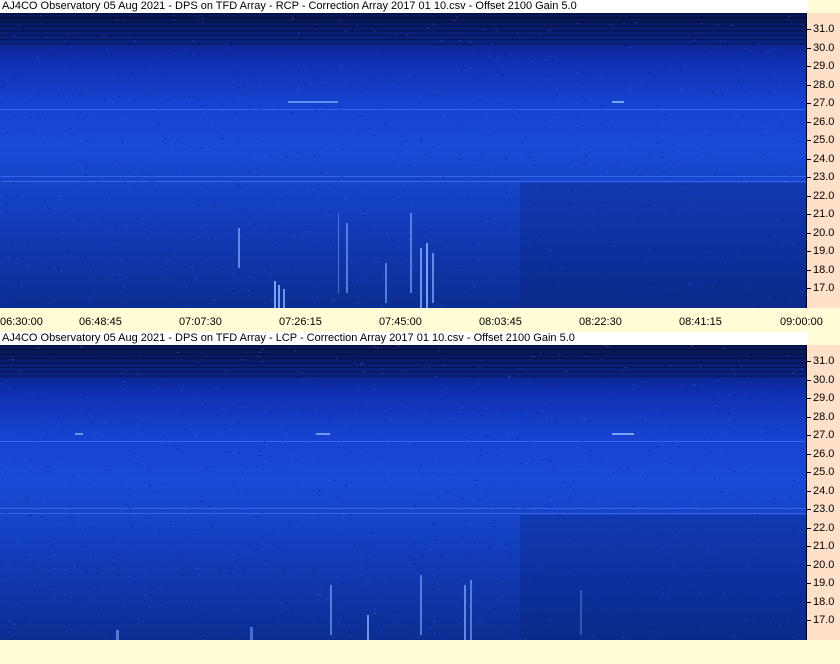 Image resolution: width=840 pixels, height=664 pixels. Describe the element at coordinates (801, 322) in the screenshot. I see `time-label: 09:00:00` at that location.